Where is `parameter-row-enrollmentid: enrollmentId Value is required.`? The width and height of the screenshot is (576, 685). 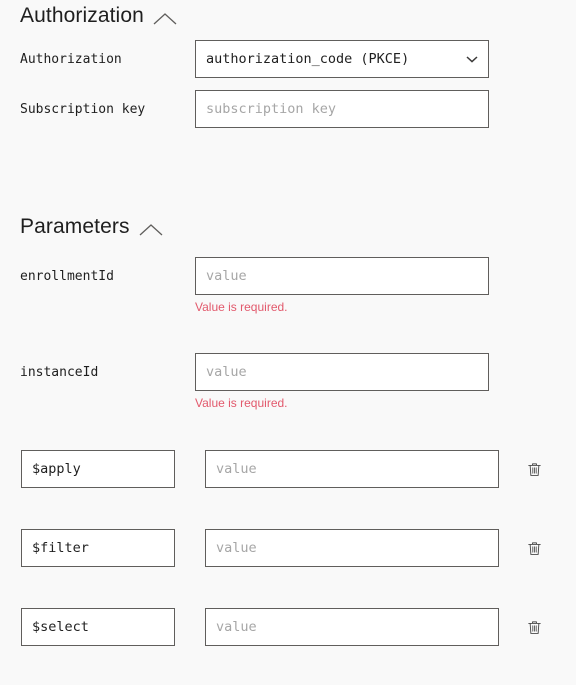
parameter-row-enrollmentid: enrollmentId Value is required. is located at coordinates (288, 285).